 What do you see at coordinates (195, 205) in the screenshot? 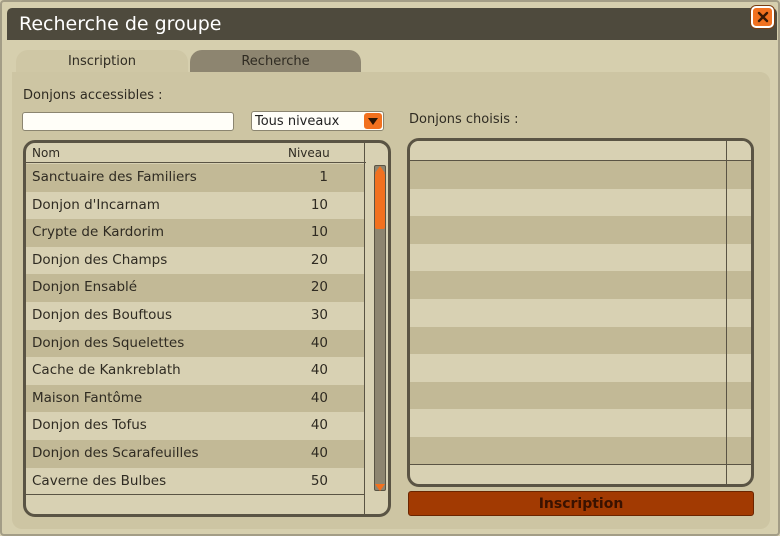
I see `table-row: Donjon d'Incarnam 10` at bounding box center [195, 205].